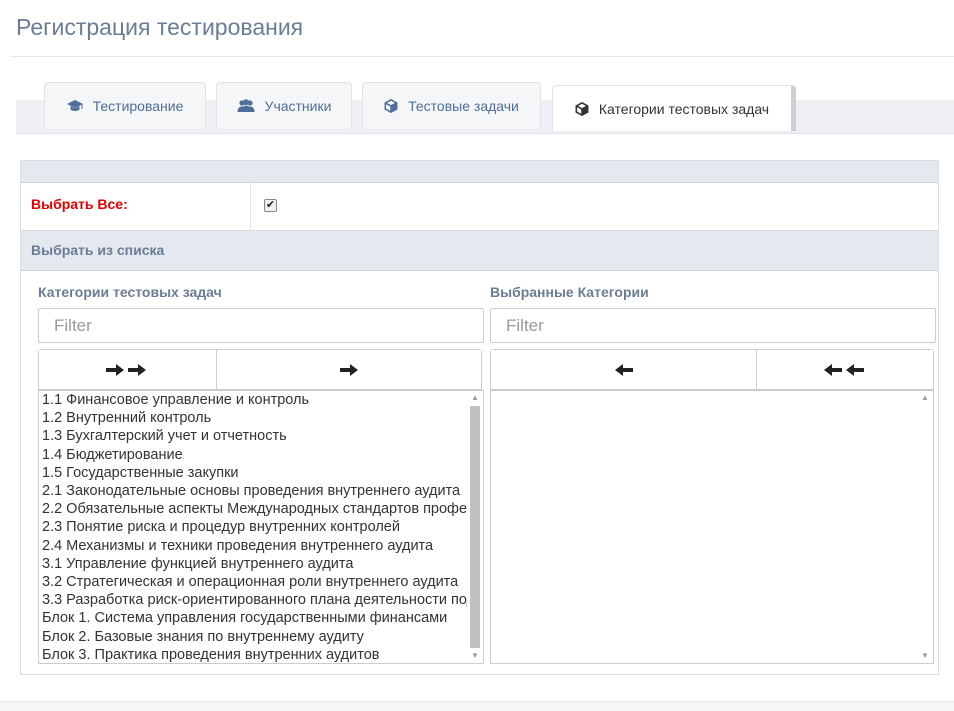 This screenshot has height=711, width=954. I want to click on move-selected-right-button, so click(348, 369).